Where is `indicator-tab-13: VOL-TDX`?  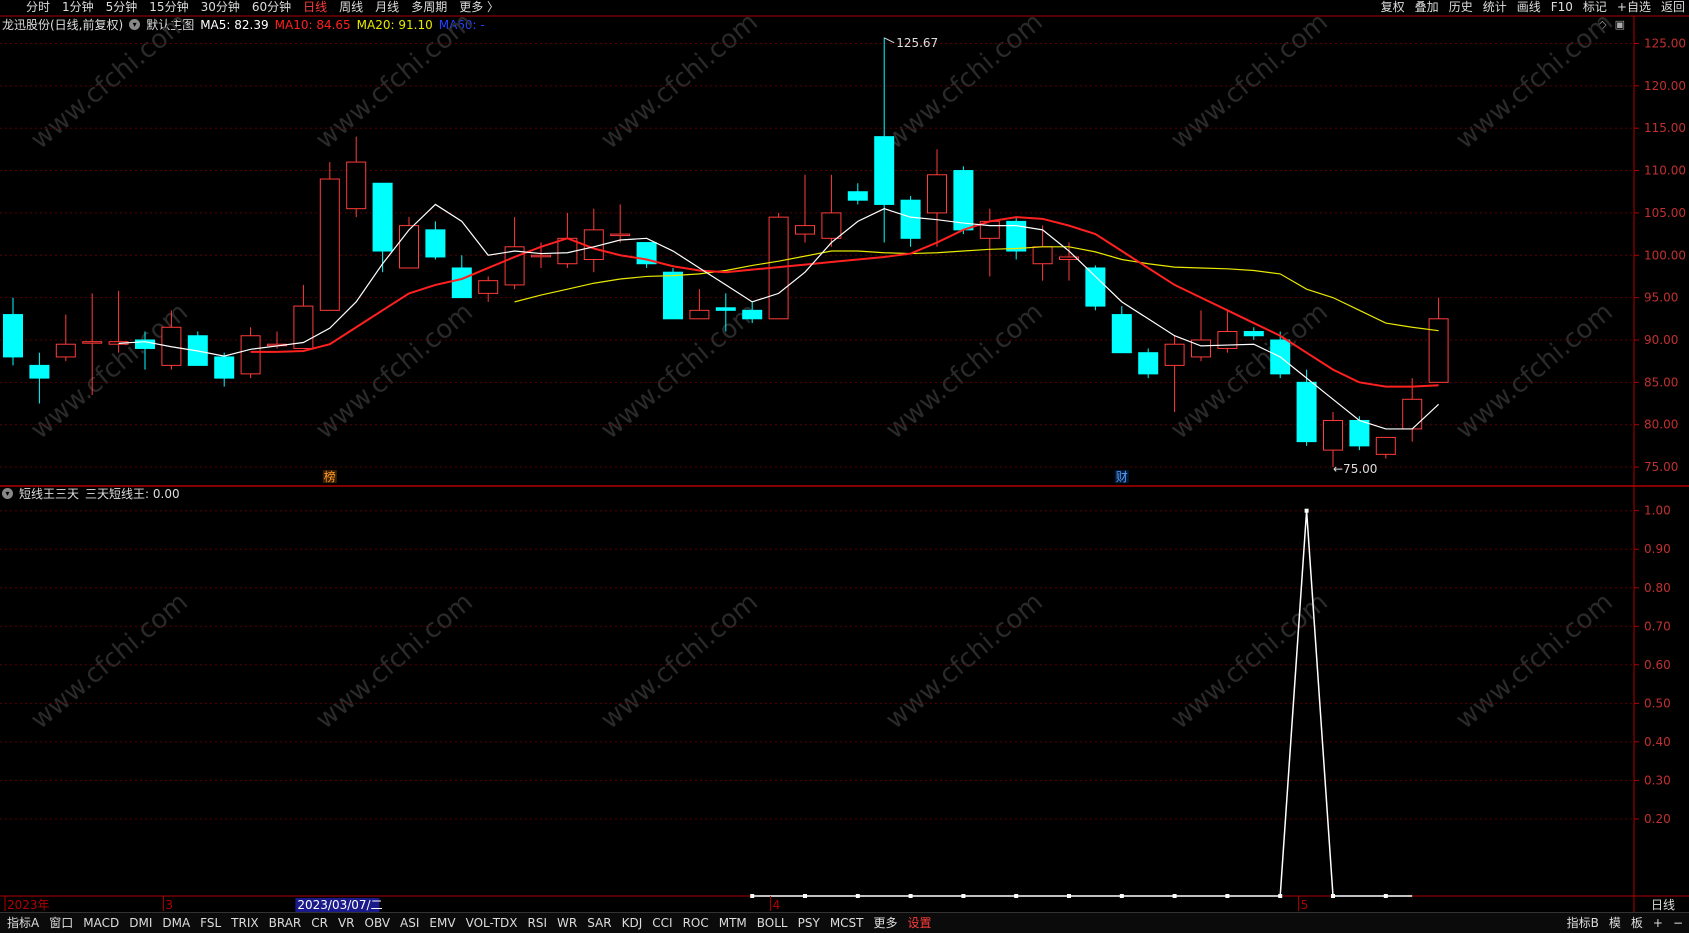
indicator-tab-13: VOL-TDX is located at coordinates (492, 923).